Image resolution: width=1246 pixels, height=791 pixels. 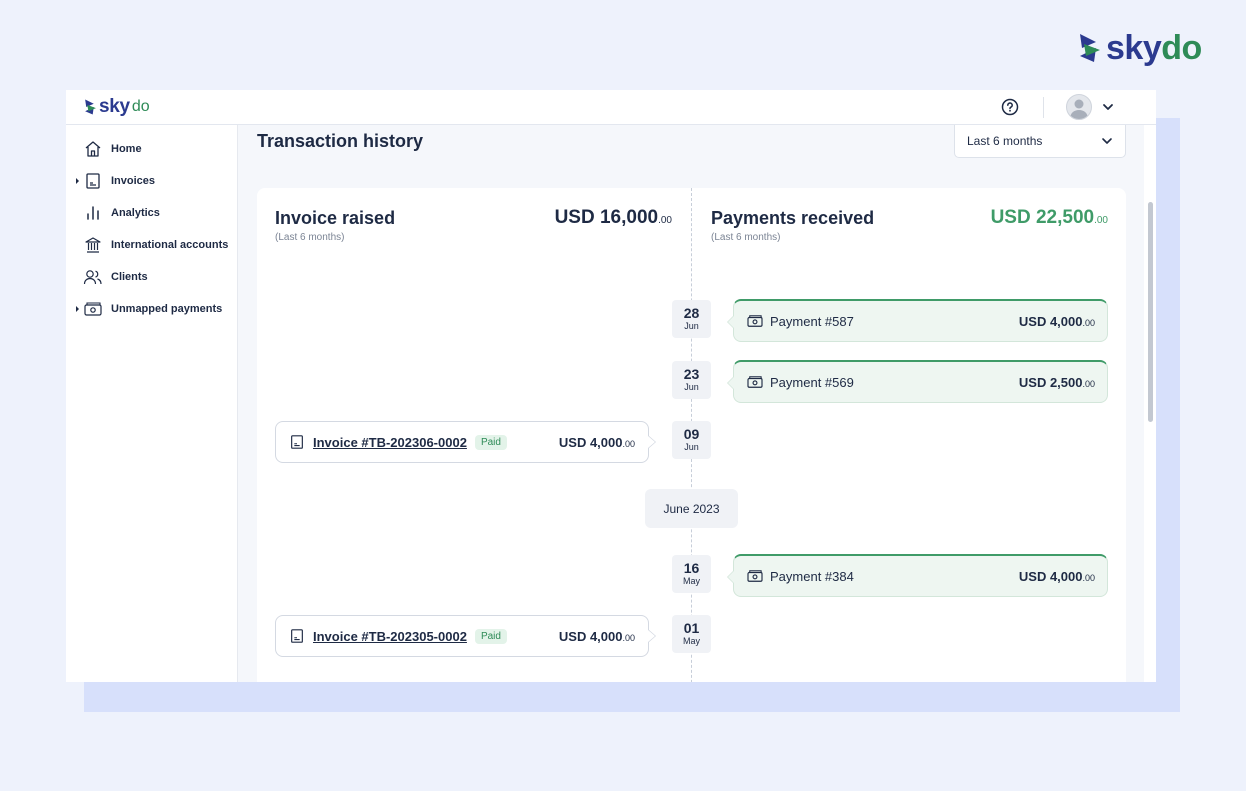 What do you see at coordinates (691, 641) in the screenshot?
I see `date-month: May` at bounding box center [691, 641].